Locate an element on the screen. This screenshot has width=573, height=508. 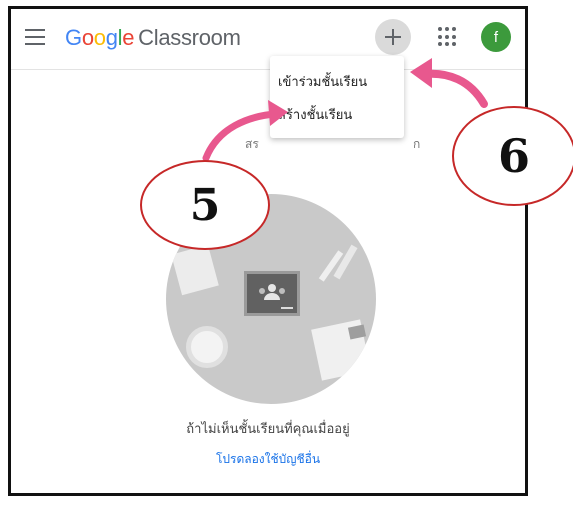
hint-text-end: ก is located at coordinates (417, 144).